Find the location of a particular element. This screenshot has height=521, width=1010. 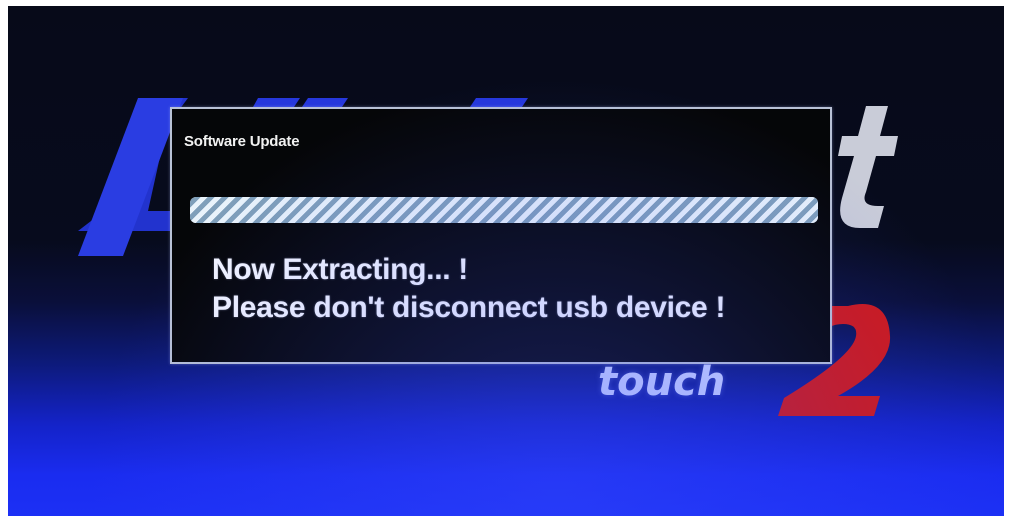

status-line-extracting: Now Extracting... ! is located at coordinates (340, 269).